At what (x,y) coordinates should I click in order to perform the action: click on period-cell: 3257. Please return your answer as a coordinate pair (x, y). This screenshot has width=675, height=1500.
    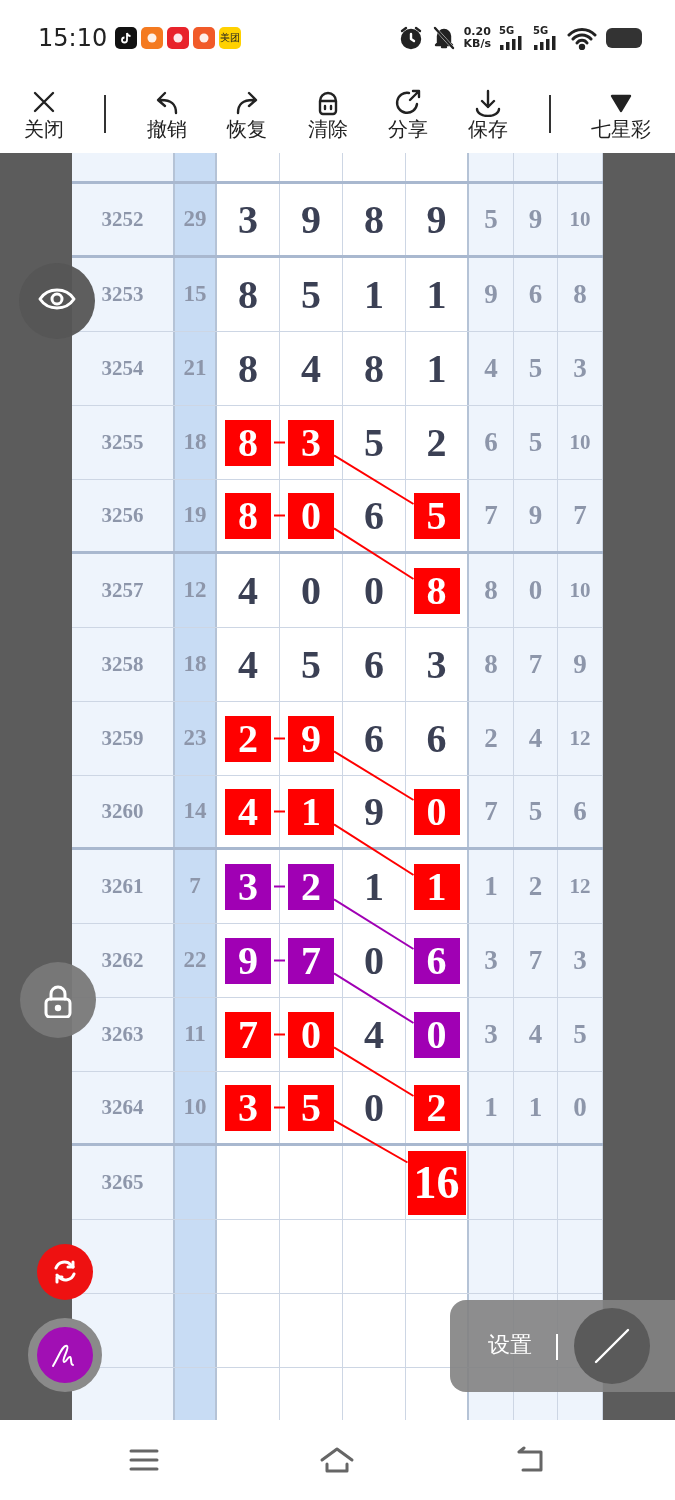
    Looking at the image, I should click on (123, 590).